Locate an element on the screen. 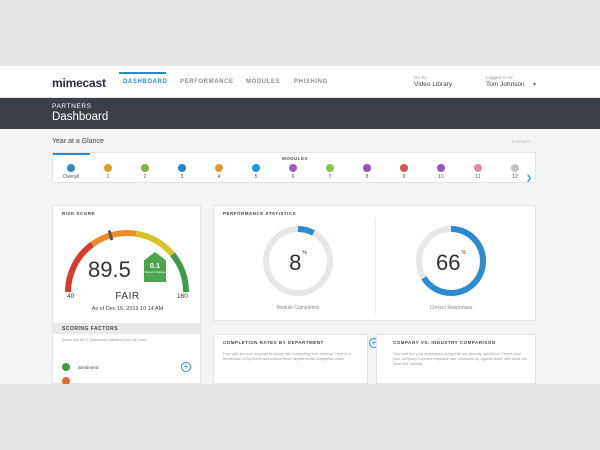 The height and width of the screenshot is (450, 600). module-item: 12 is located at coordinates (515, 172).